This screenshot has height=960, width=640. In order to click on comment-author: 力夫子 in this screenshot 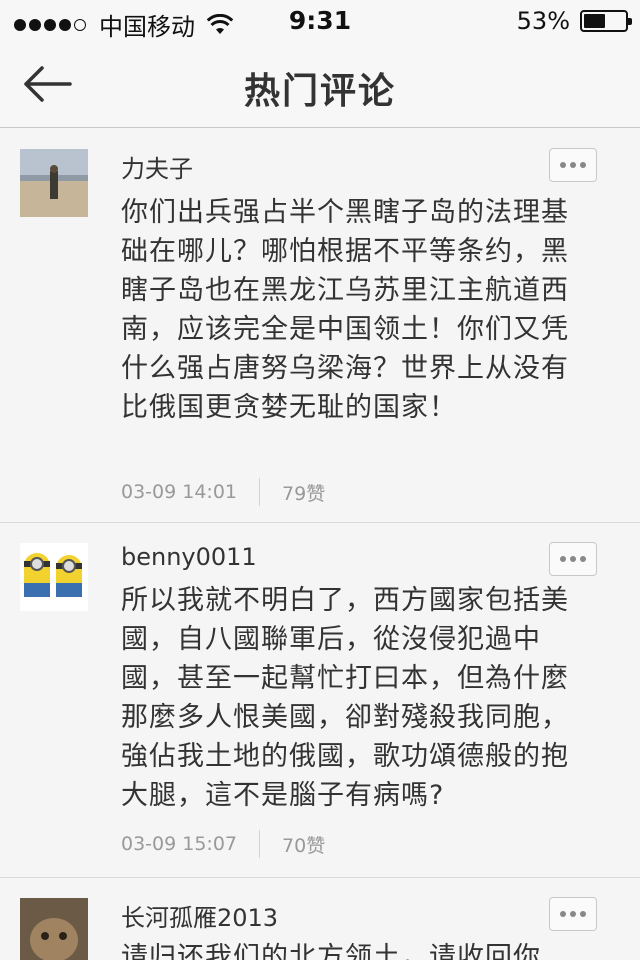, I will do `click(157, 166)`.